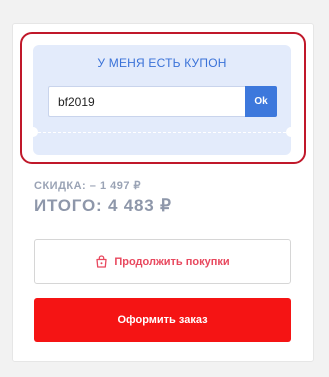 The width and height of the screenshot is (329, 377). What do you see at coordinates (103, 205) in the screenshot?
I see `order-total: ИТОГО: 4 483 ₽` at bounding box center [103, 205].